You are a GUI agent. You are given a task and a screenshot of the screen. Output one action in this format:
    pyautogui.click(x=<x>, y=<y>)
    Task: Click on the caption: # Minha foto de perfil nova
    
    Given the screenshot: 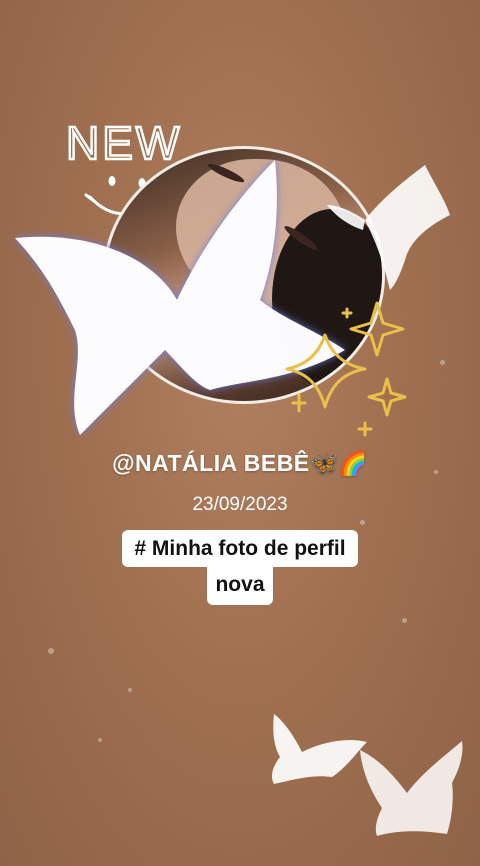 What is the action you would take?
    pyautogui.click(x=240, y=567)
    